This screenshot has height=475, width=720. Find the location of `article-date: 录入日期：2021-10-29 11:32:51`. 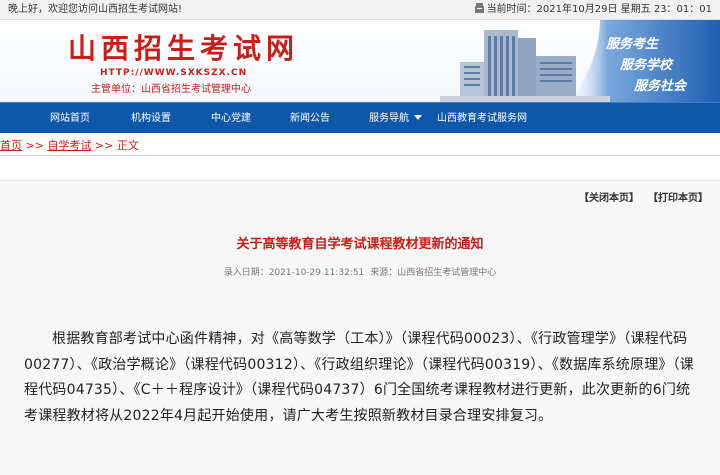

article-date: 录入日期：2021-10-29 11:32:51 is located at coordinates (294, 273).